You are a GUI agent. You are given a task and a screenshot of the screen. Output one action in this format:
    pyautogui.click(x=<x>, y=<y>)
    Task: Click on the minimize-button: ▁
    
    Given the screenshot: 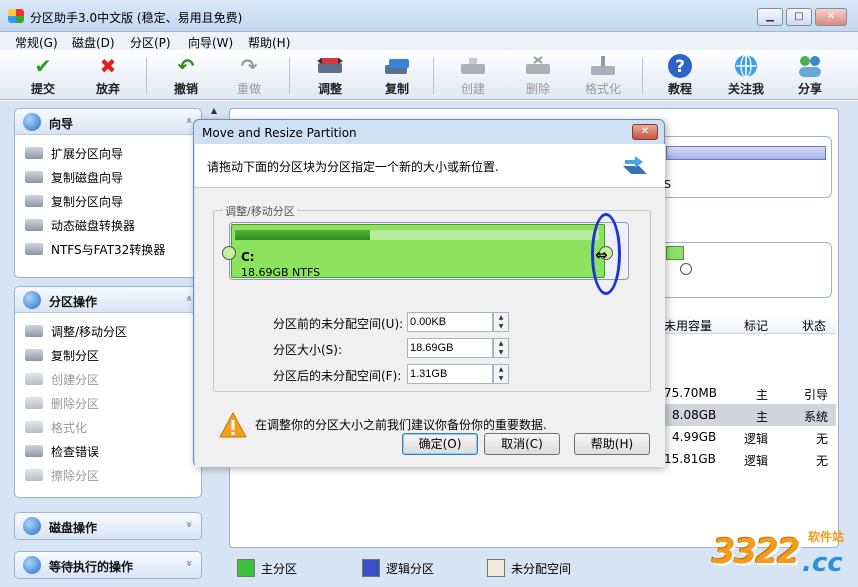 What is the action you would take?
    pyautogui.click(x=770, y=17)
    